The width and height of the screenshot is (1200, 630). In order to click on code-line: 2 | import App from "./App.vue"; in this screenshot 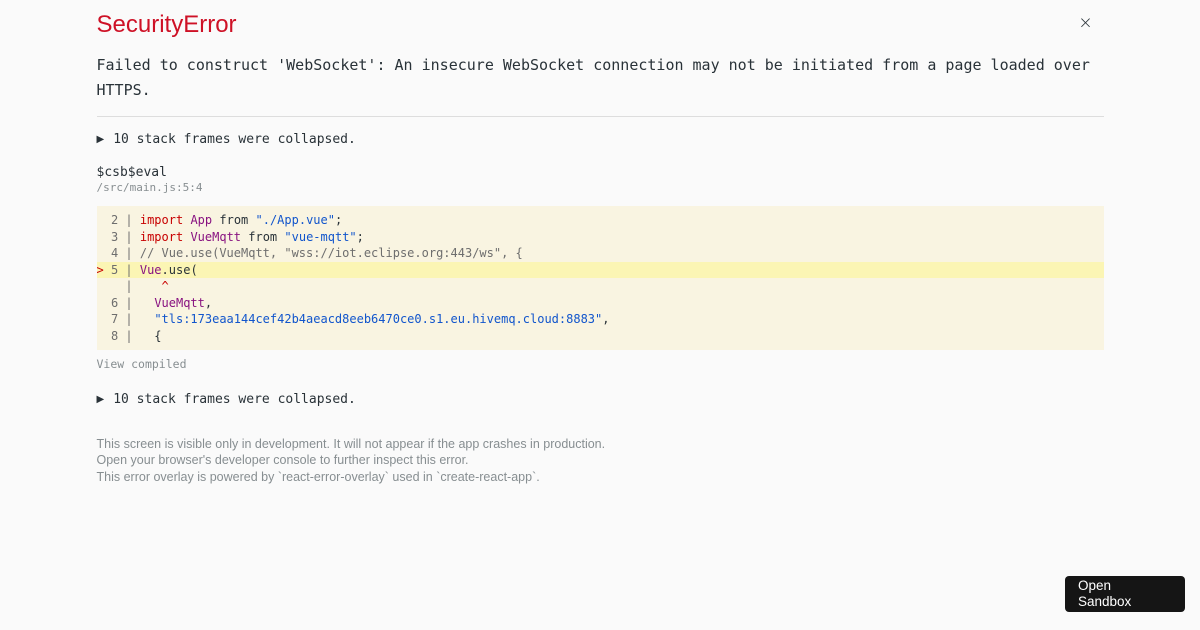, I will do `click(219, 220)`.